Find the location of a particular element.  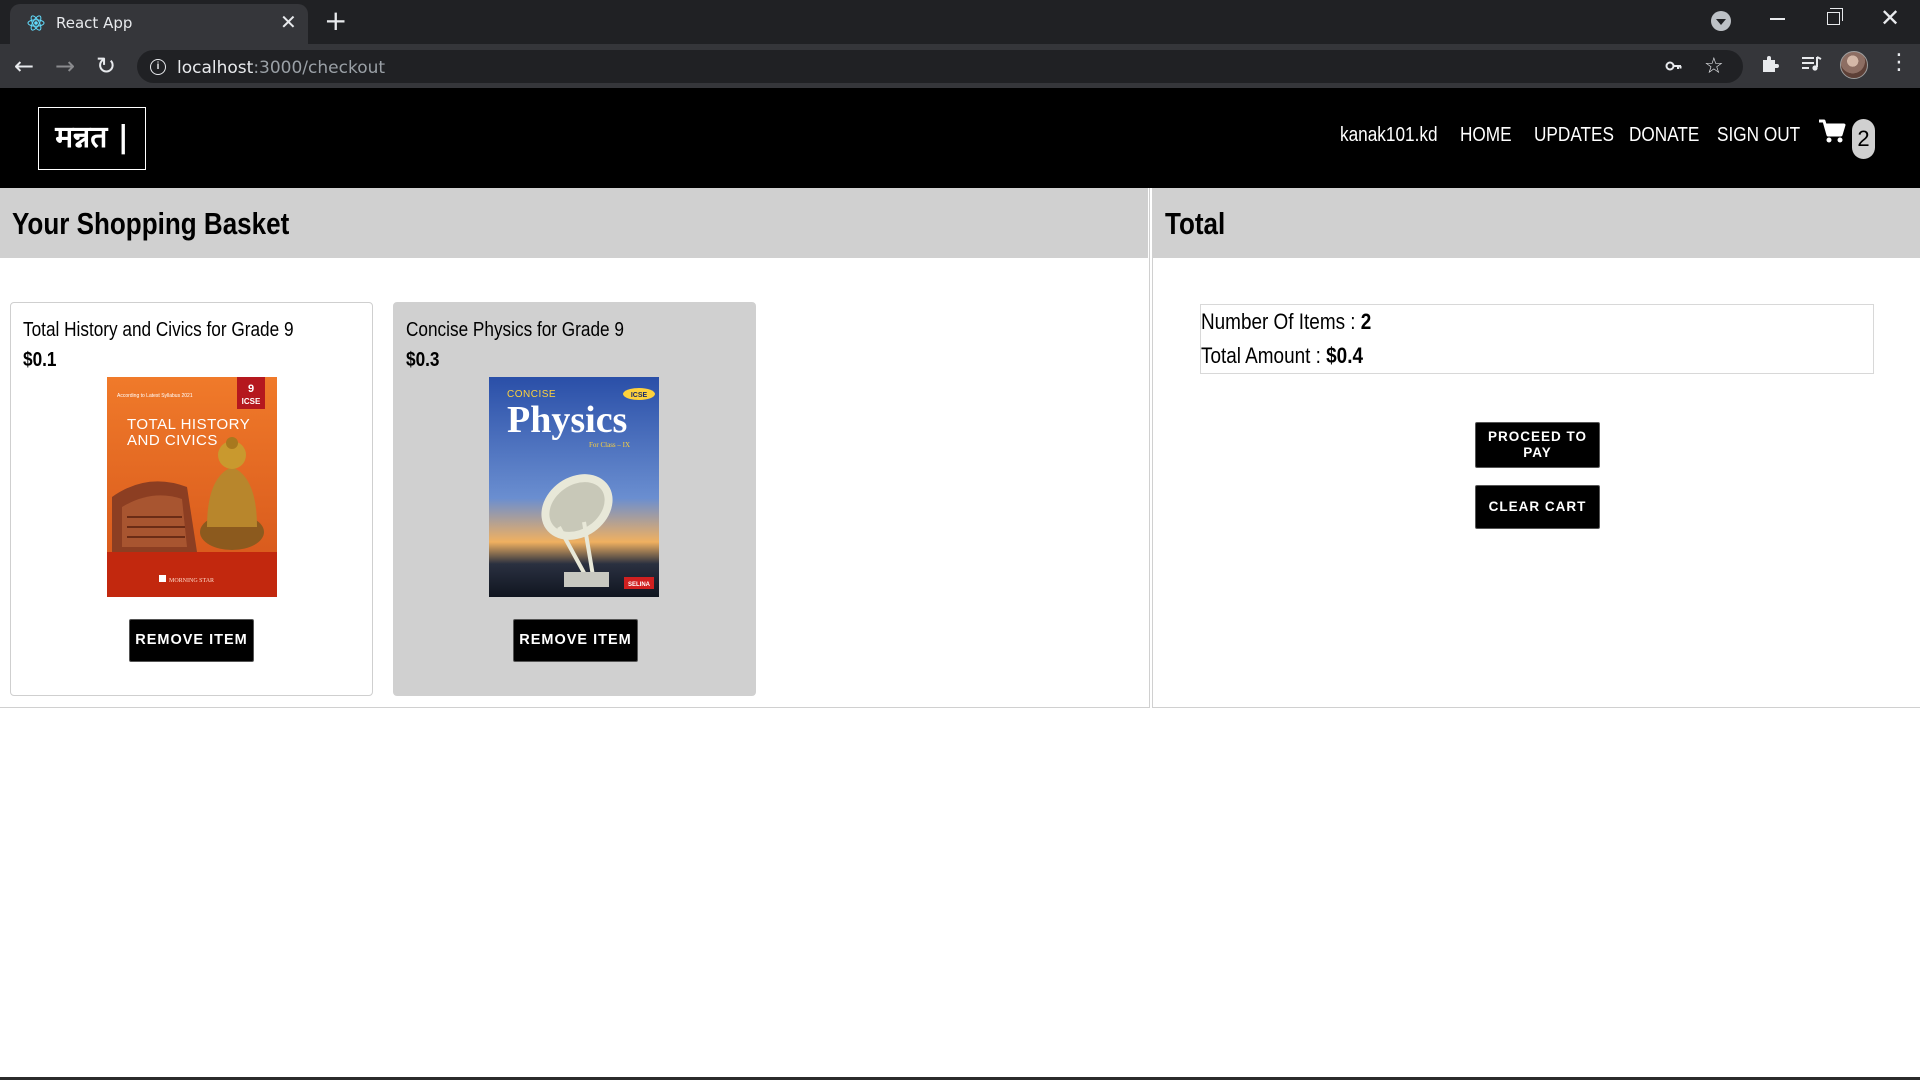

window-restore-button is located at coordinates (1835, 16).